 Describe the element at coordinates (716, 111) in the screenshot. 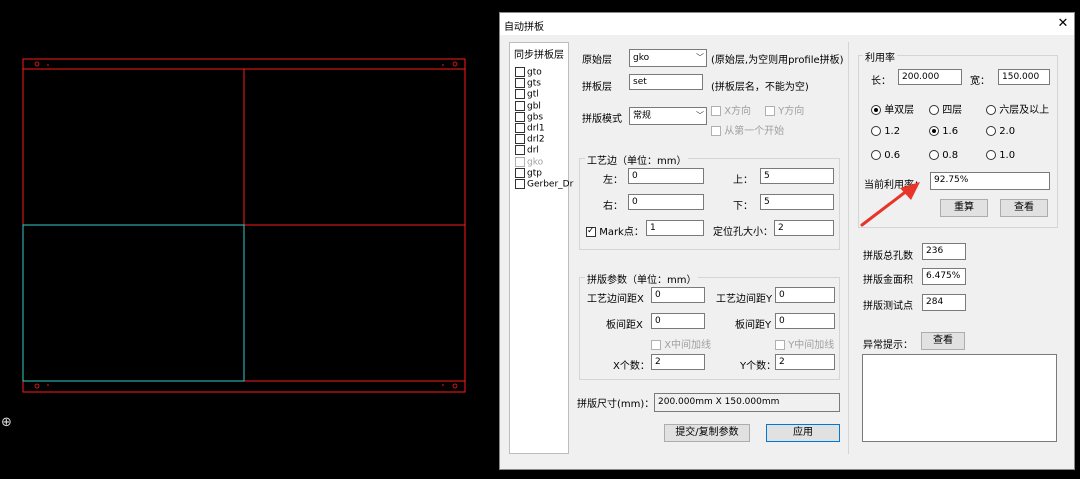

I see `x-direction-box` at that location.